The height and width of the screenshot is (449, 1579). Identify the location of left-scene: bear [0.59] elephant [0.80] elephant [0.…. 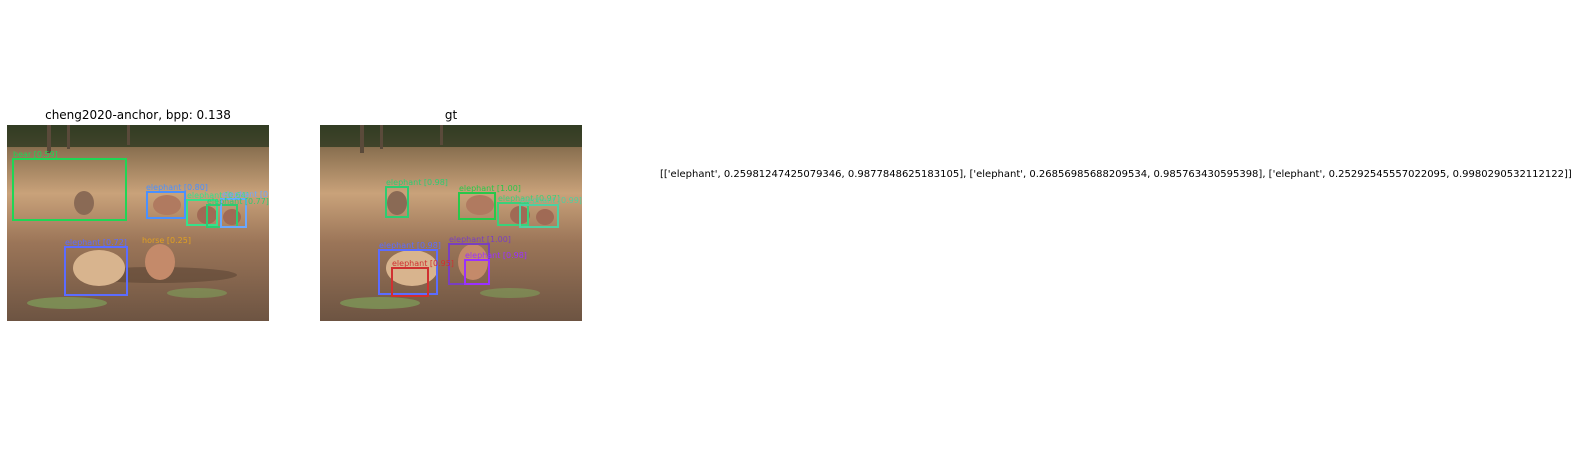
(138, 223).